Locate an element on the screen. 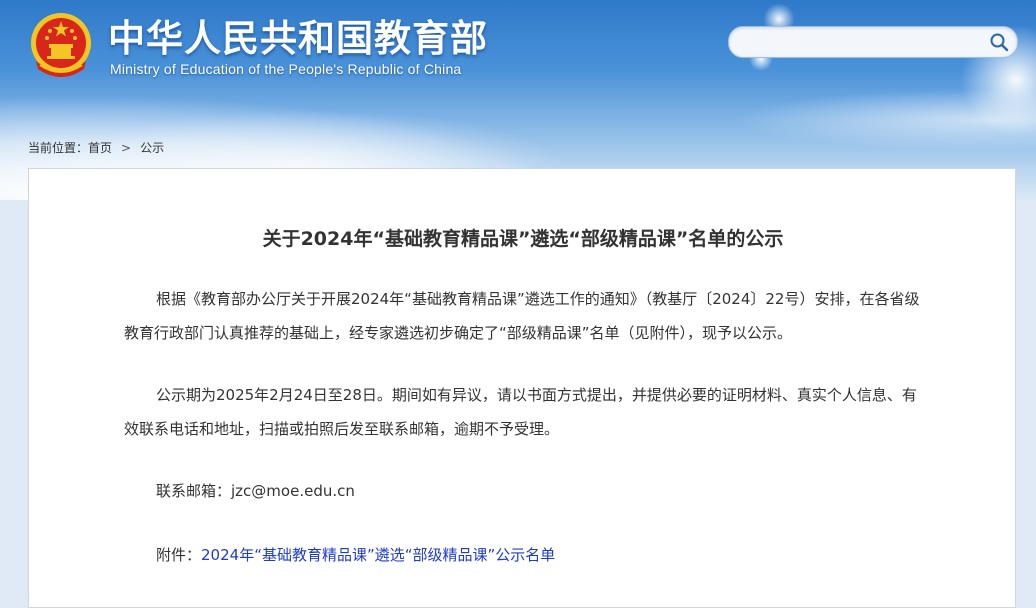 The height and width of the screenshot is (608, 1036). breadcrumb: 当前位置：首页 > 公示 is located at coordinates (96, 147).